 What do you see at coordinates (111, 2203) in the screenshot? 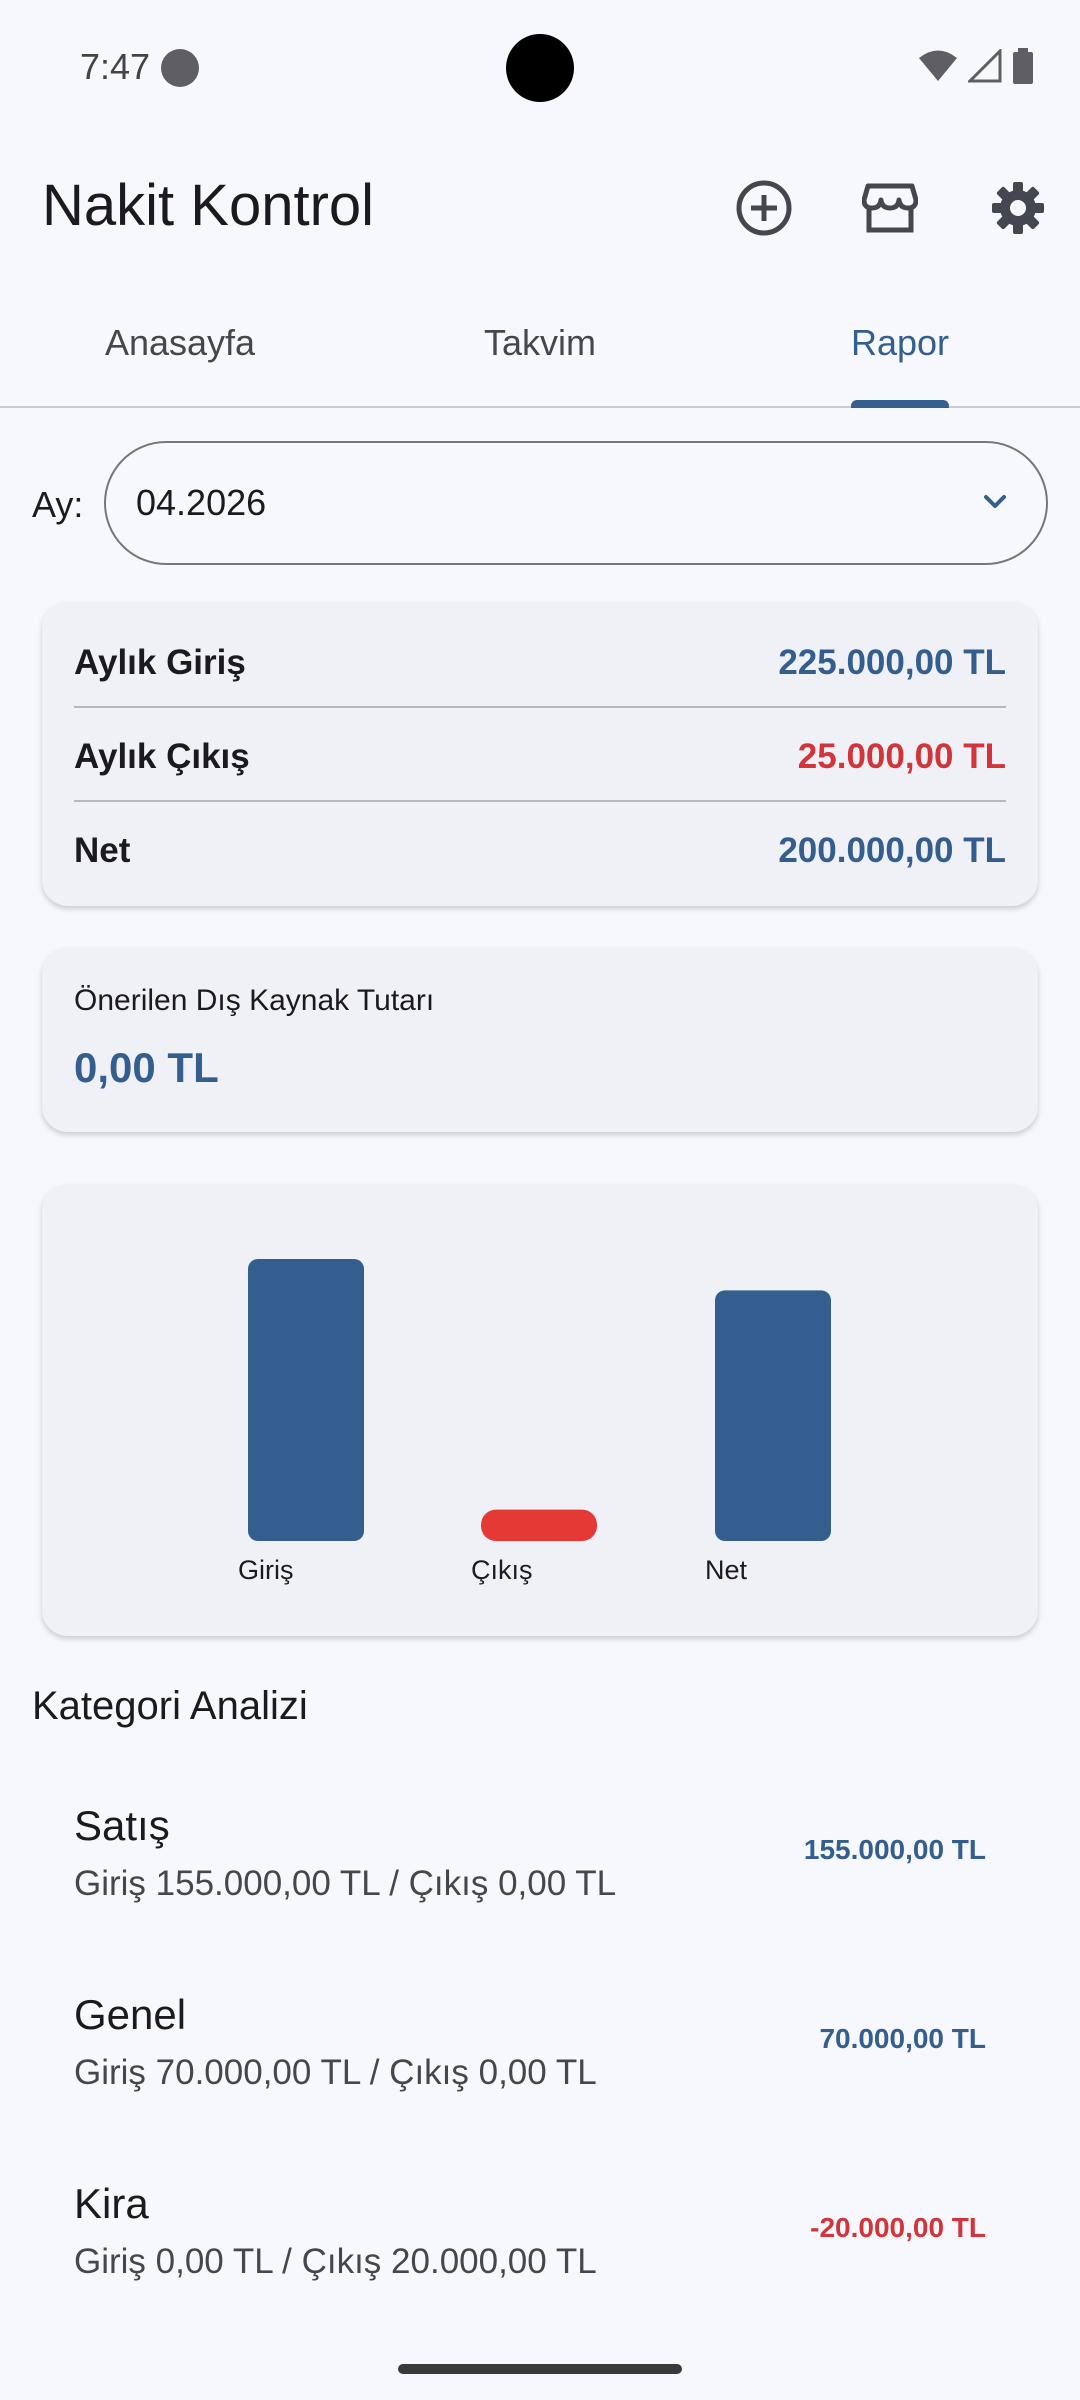
I see `category-name: Kira` at bounding box center [111, 2203].